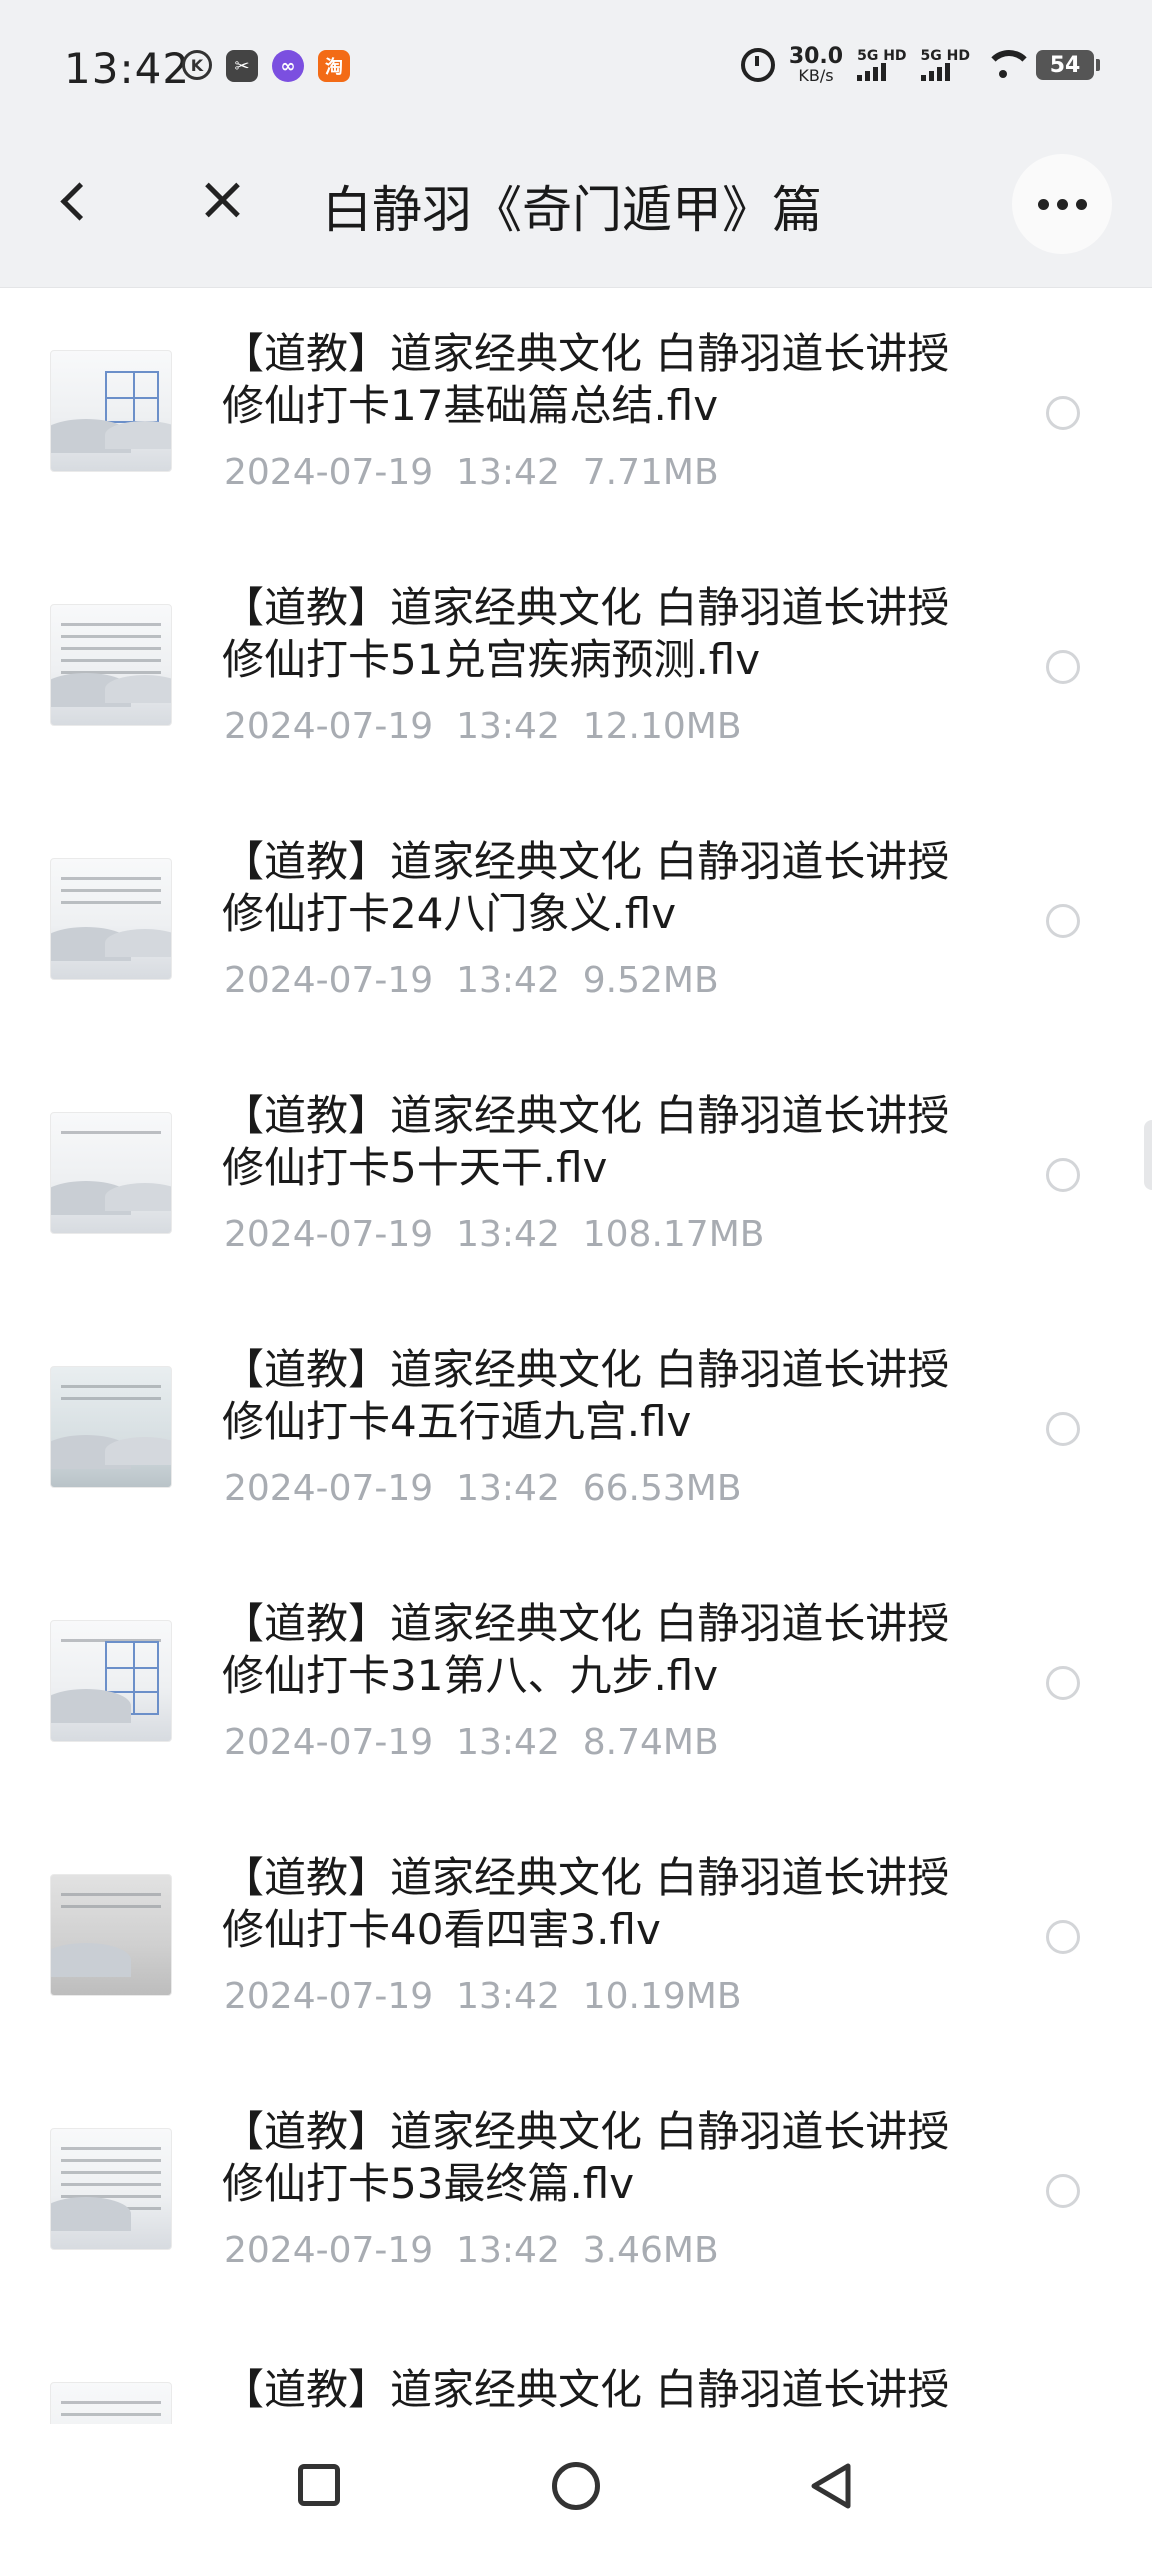 This screenshot has width=1152, height=2560. I want to click on status-bar: 13:42 K ✂ ∞ 淘 30.0 KB/s 5G HD 5G HD 54, so click(576, 58).